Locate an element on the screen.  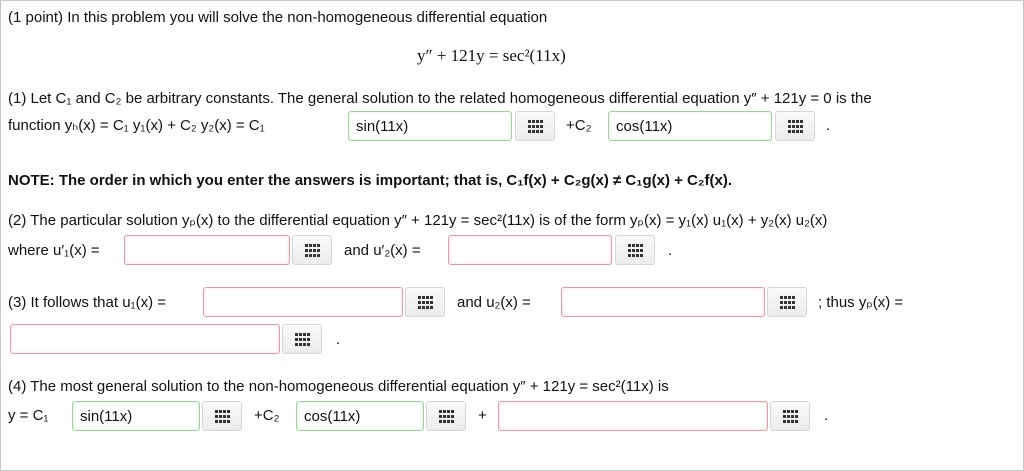
part2-prefix: where u′₁(x) = is located at coordinates (54, 250).